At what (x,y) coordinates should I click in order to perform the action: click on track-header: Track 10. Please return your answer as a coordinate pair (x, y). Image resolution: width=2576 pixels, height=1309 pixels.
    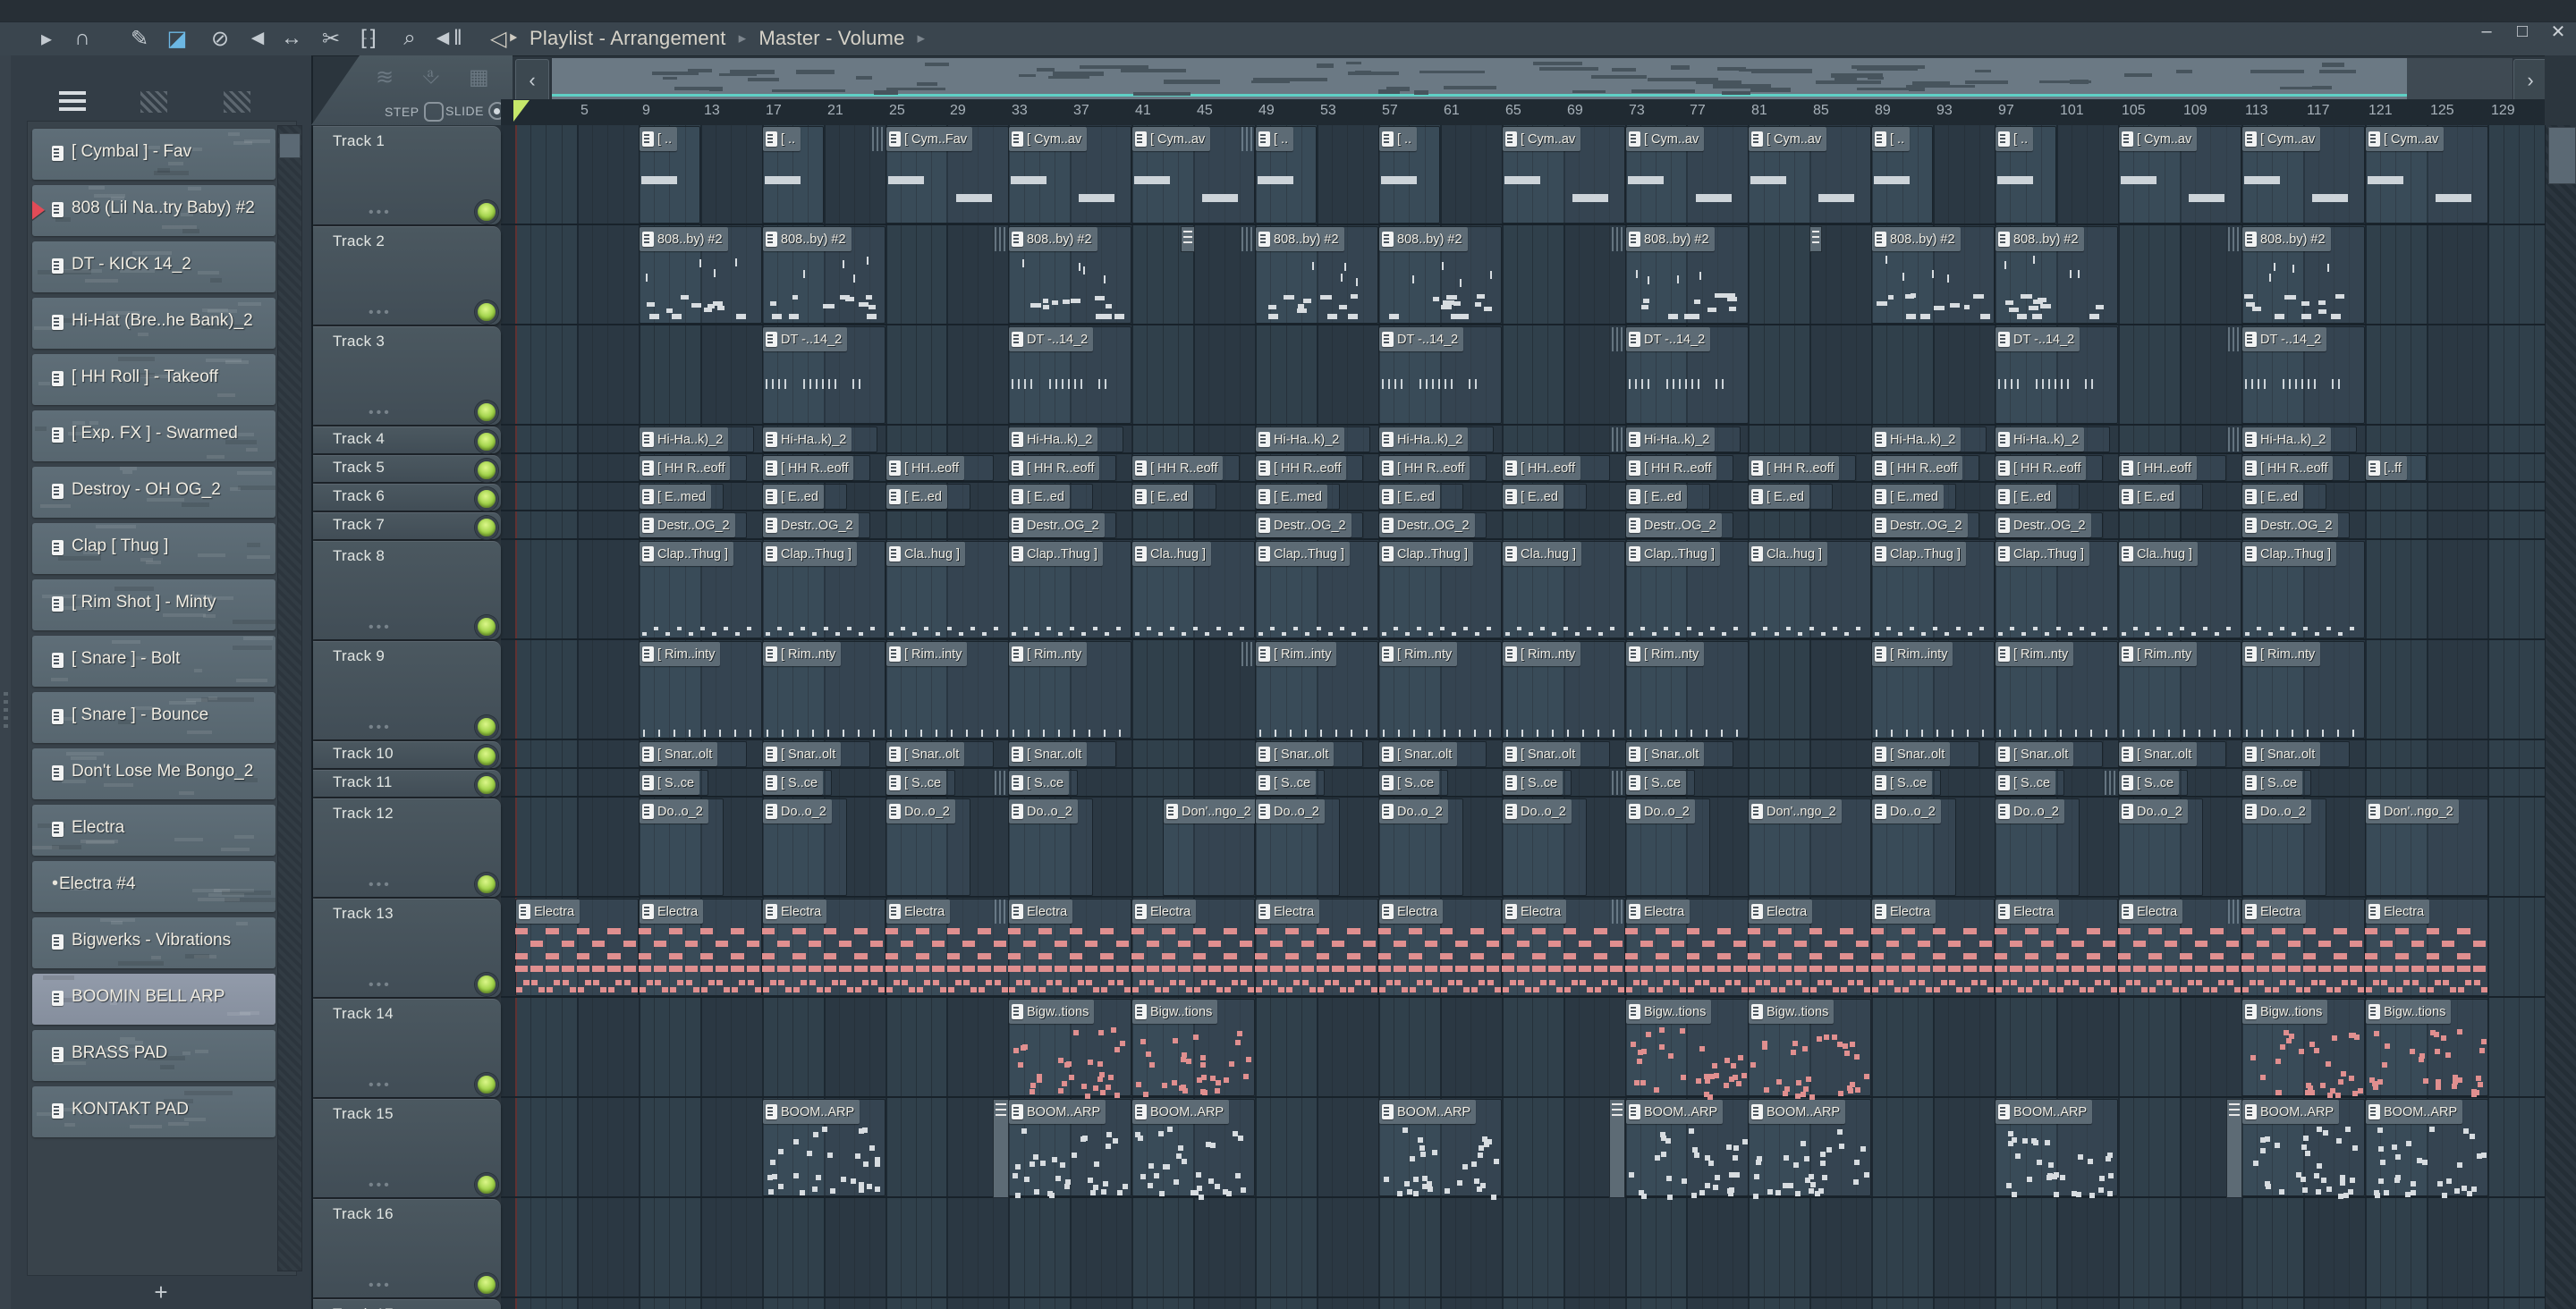
    Looking at the image, I should click on (407, 754).